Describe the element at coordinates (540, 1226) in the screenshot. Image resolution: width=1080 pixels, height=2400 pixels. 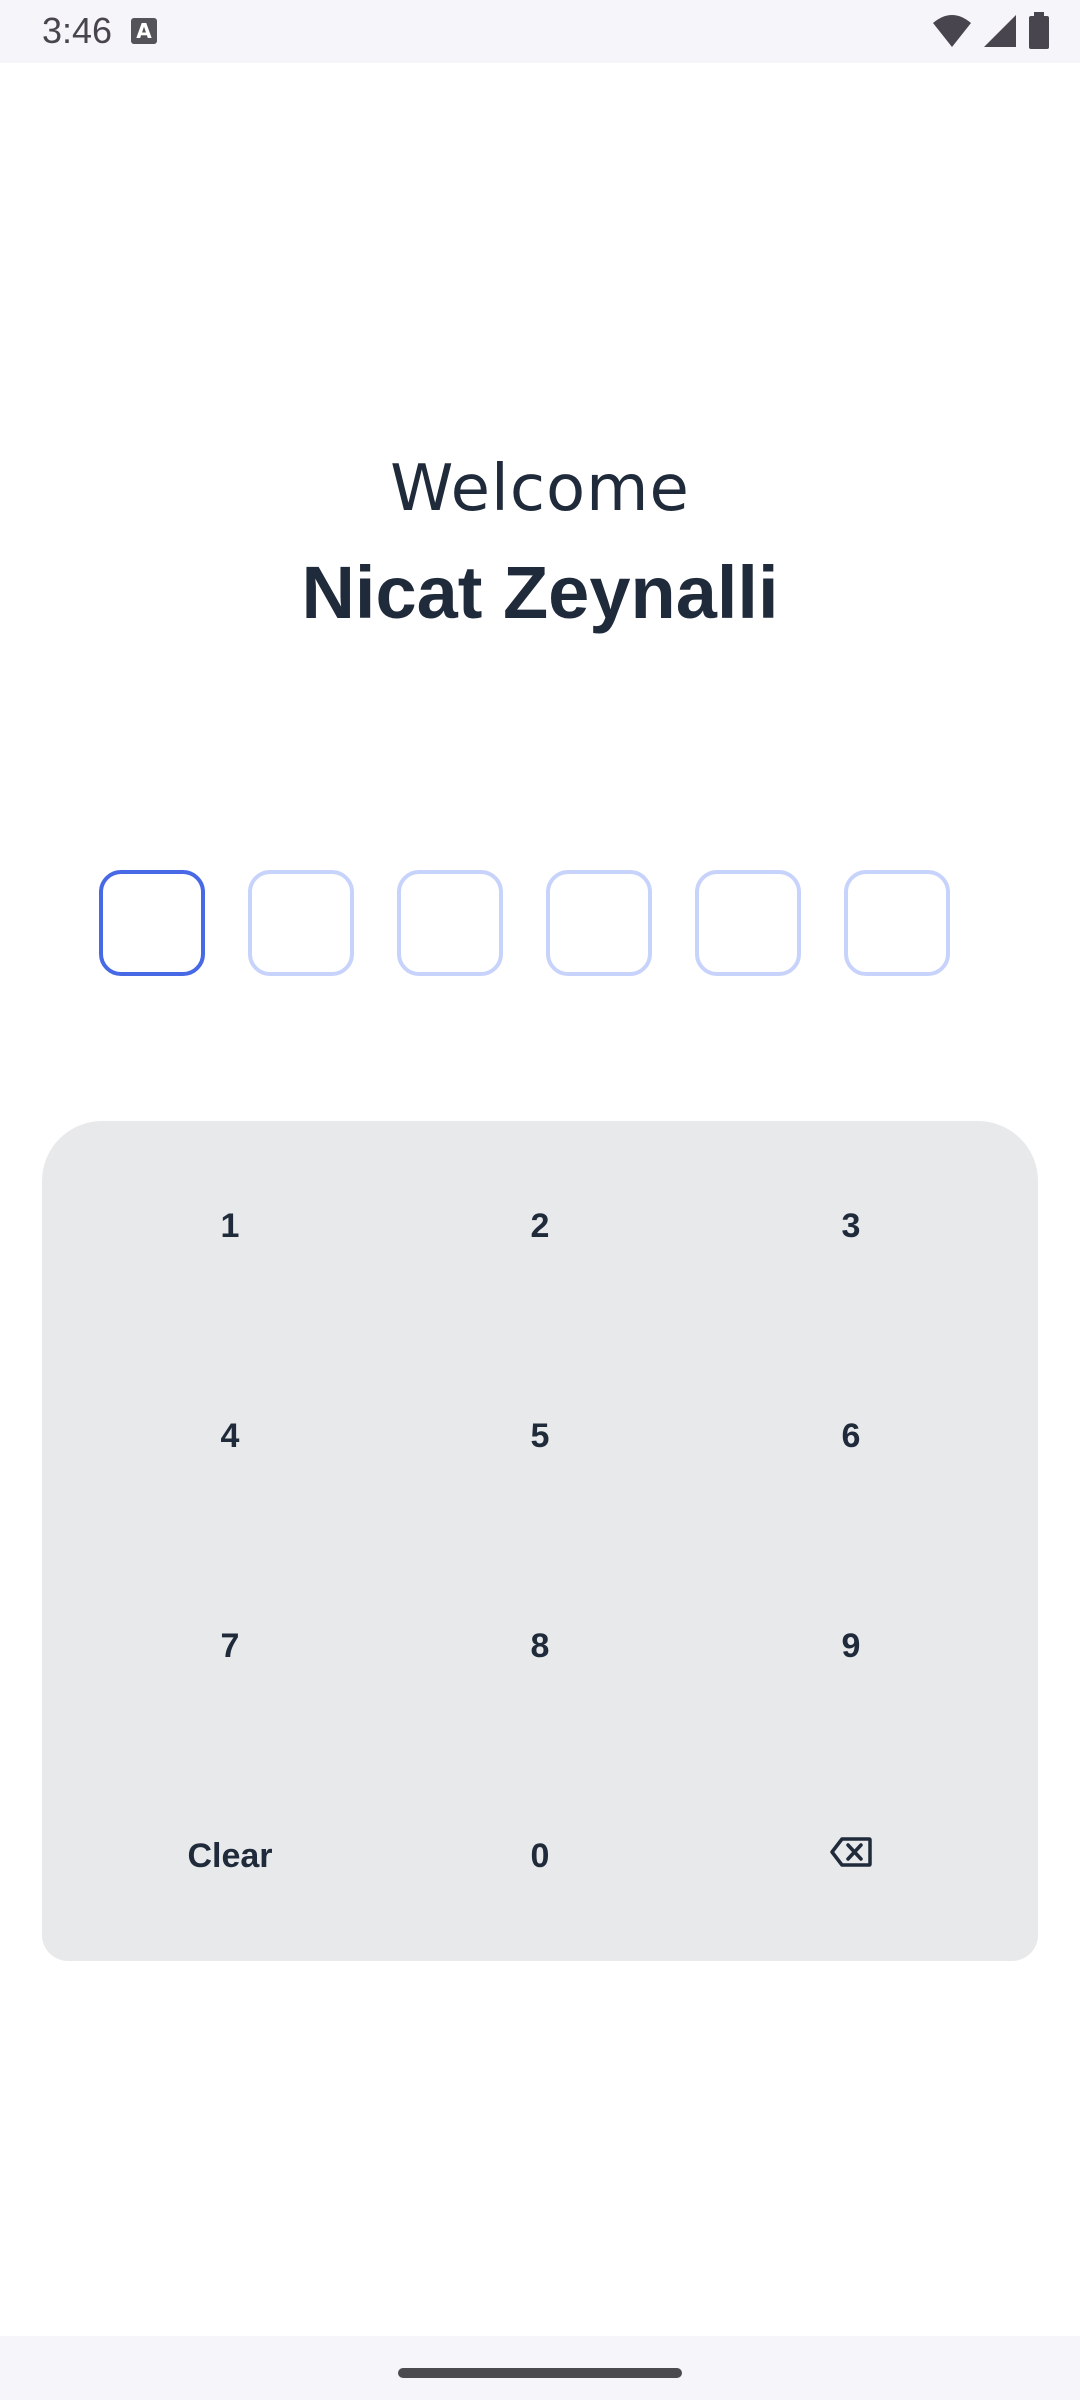
I see `key-2: 2` at that location.